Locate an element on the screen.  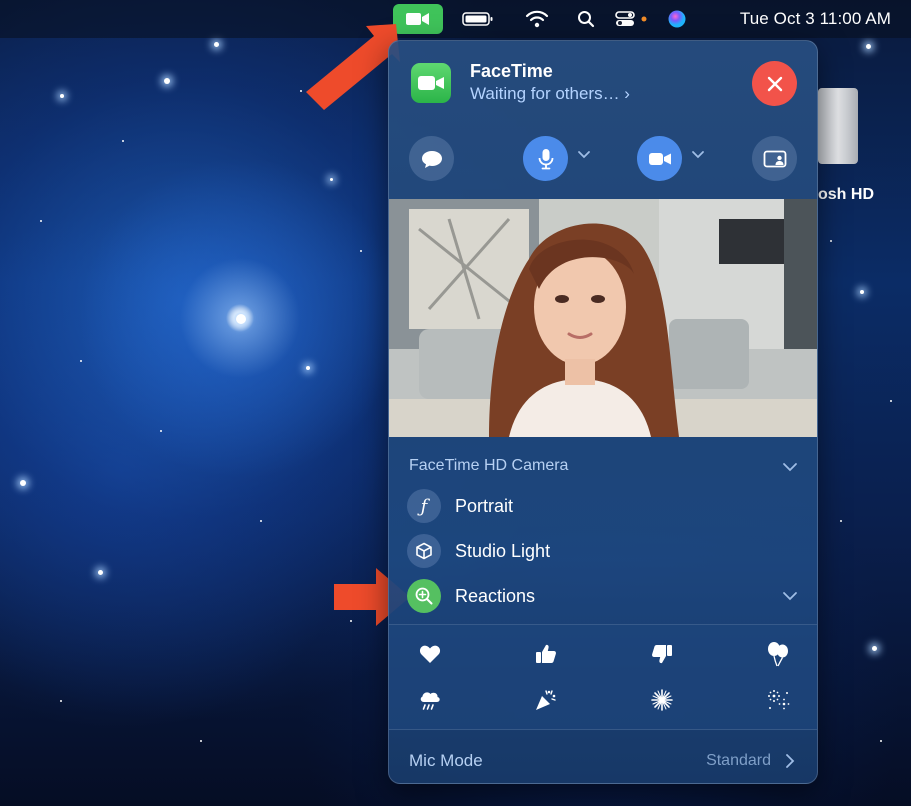
menu-bar: Tue Oct 3 11:00 AM is located at coordinates (455, 19).